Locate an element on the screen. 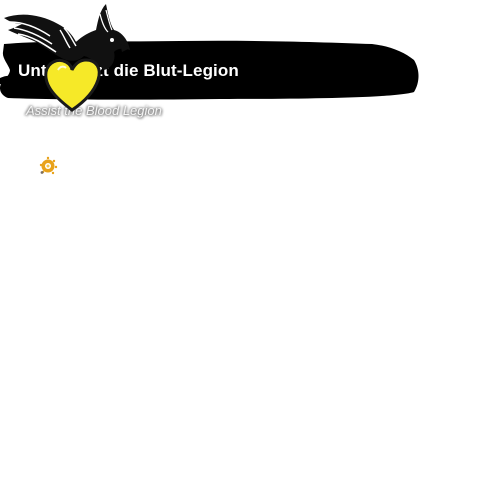 The width and height of the screenshot is (500, 500). heart-icon is located at coordinates (72, 85).